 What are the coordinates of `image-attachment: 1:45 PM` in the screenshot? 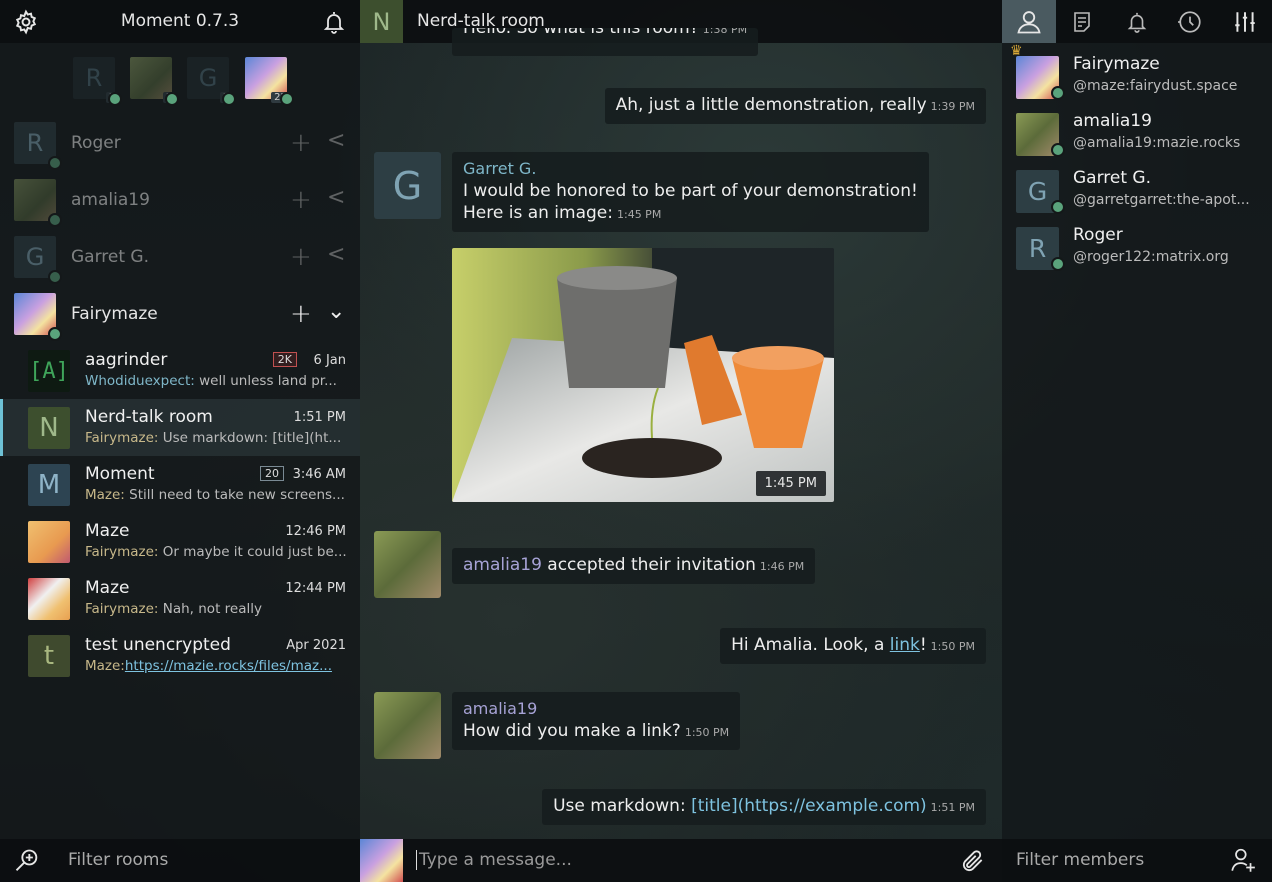 It's located at (643, 375).